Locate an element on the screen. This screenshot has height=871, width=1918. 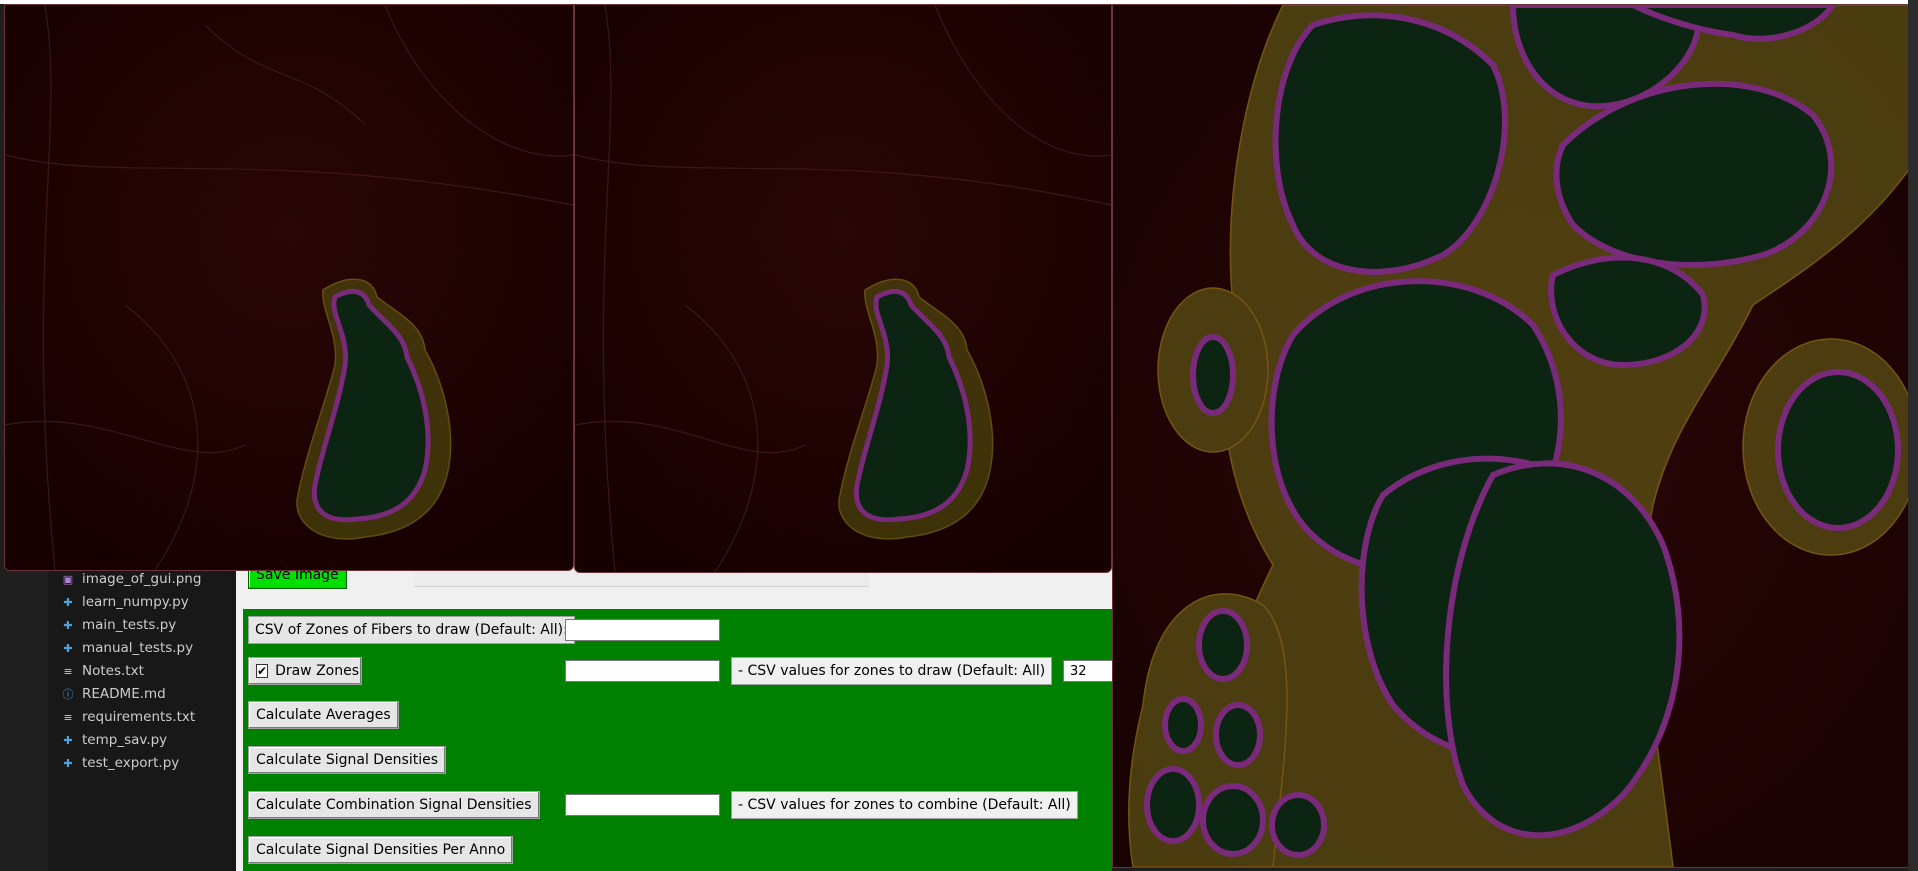
image-file-icon: ▣ is located at coordinates (68, 579).